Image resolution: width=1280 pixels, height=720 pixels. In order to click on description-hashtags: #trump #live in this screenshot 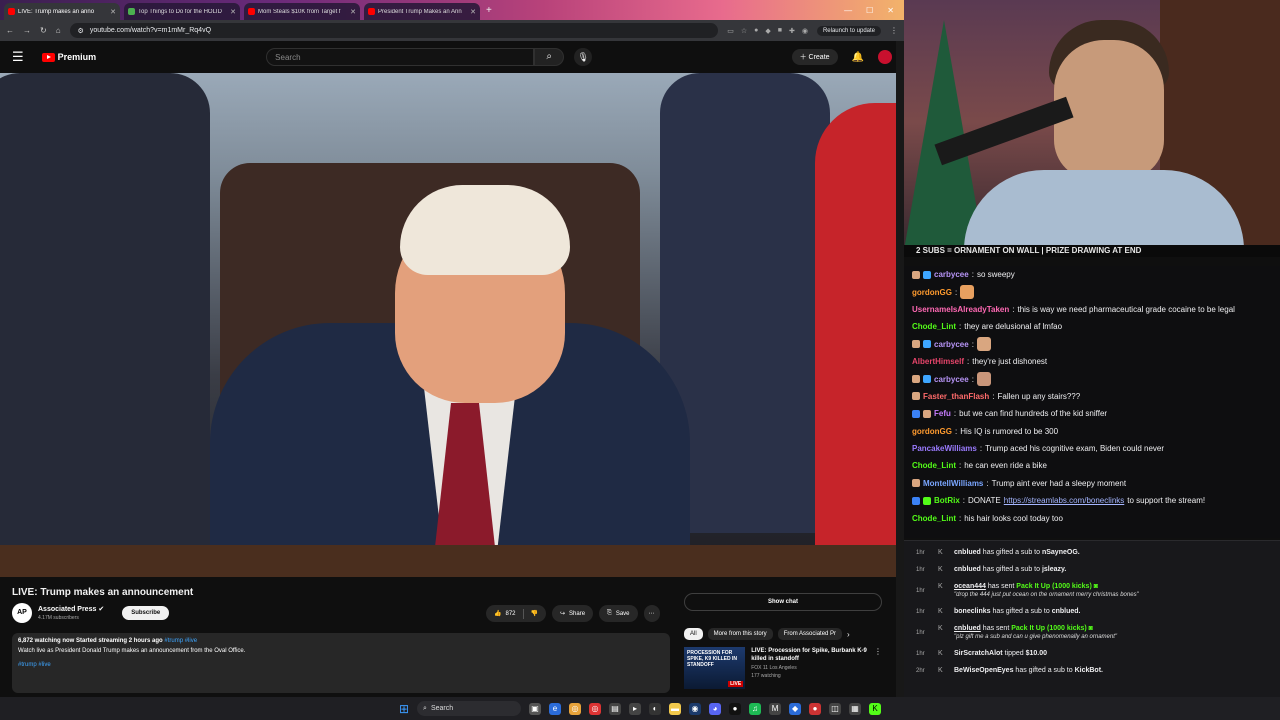, I will do `click(341, 665)`.